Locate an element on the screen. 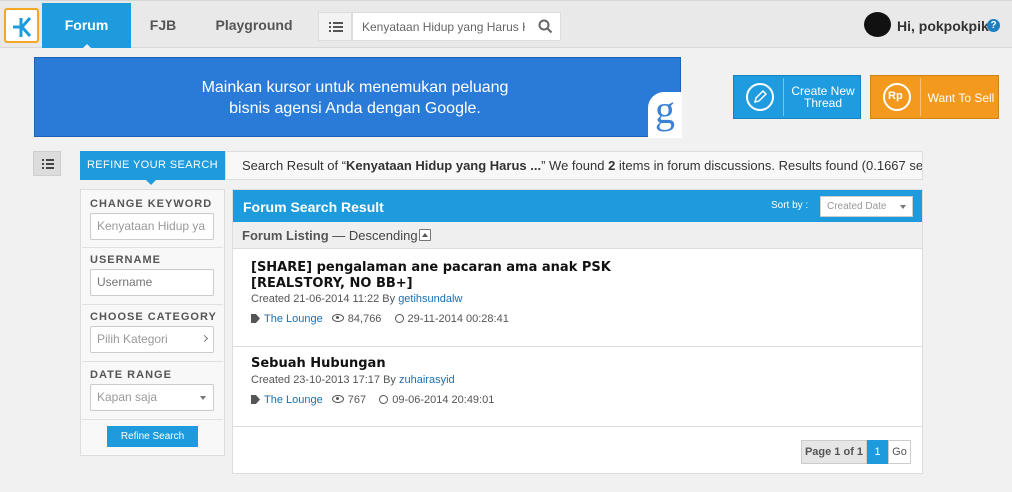 The image size is (1012, 492). pencil-icon is located at coordinates (760, 97).